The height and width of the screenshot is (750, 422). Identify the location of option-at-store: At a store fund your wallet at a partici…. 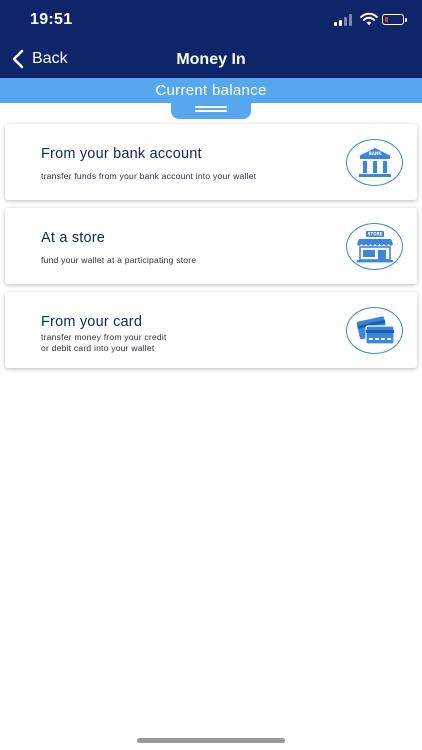
(211, 246).